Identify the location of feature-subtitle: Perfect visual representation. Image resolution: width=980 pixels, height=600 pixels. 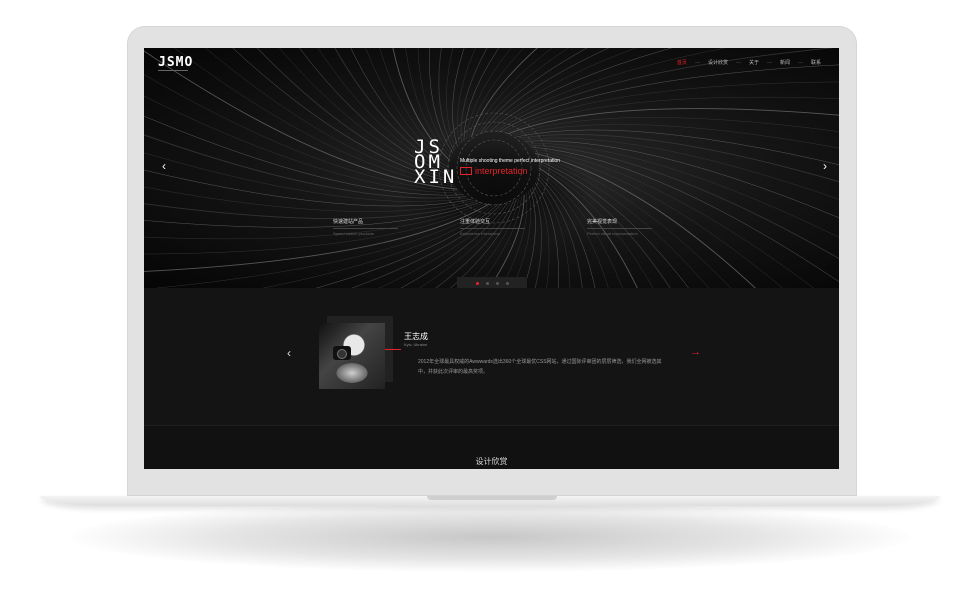
(612, 233).